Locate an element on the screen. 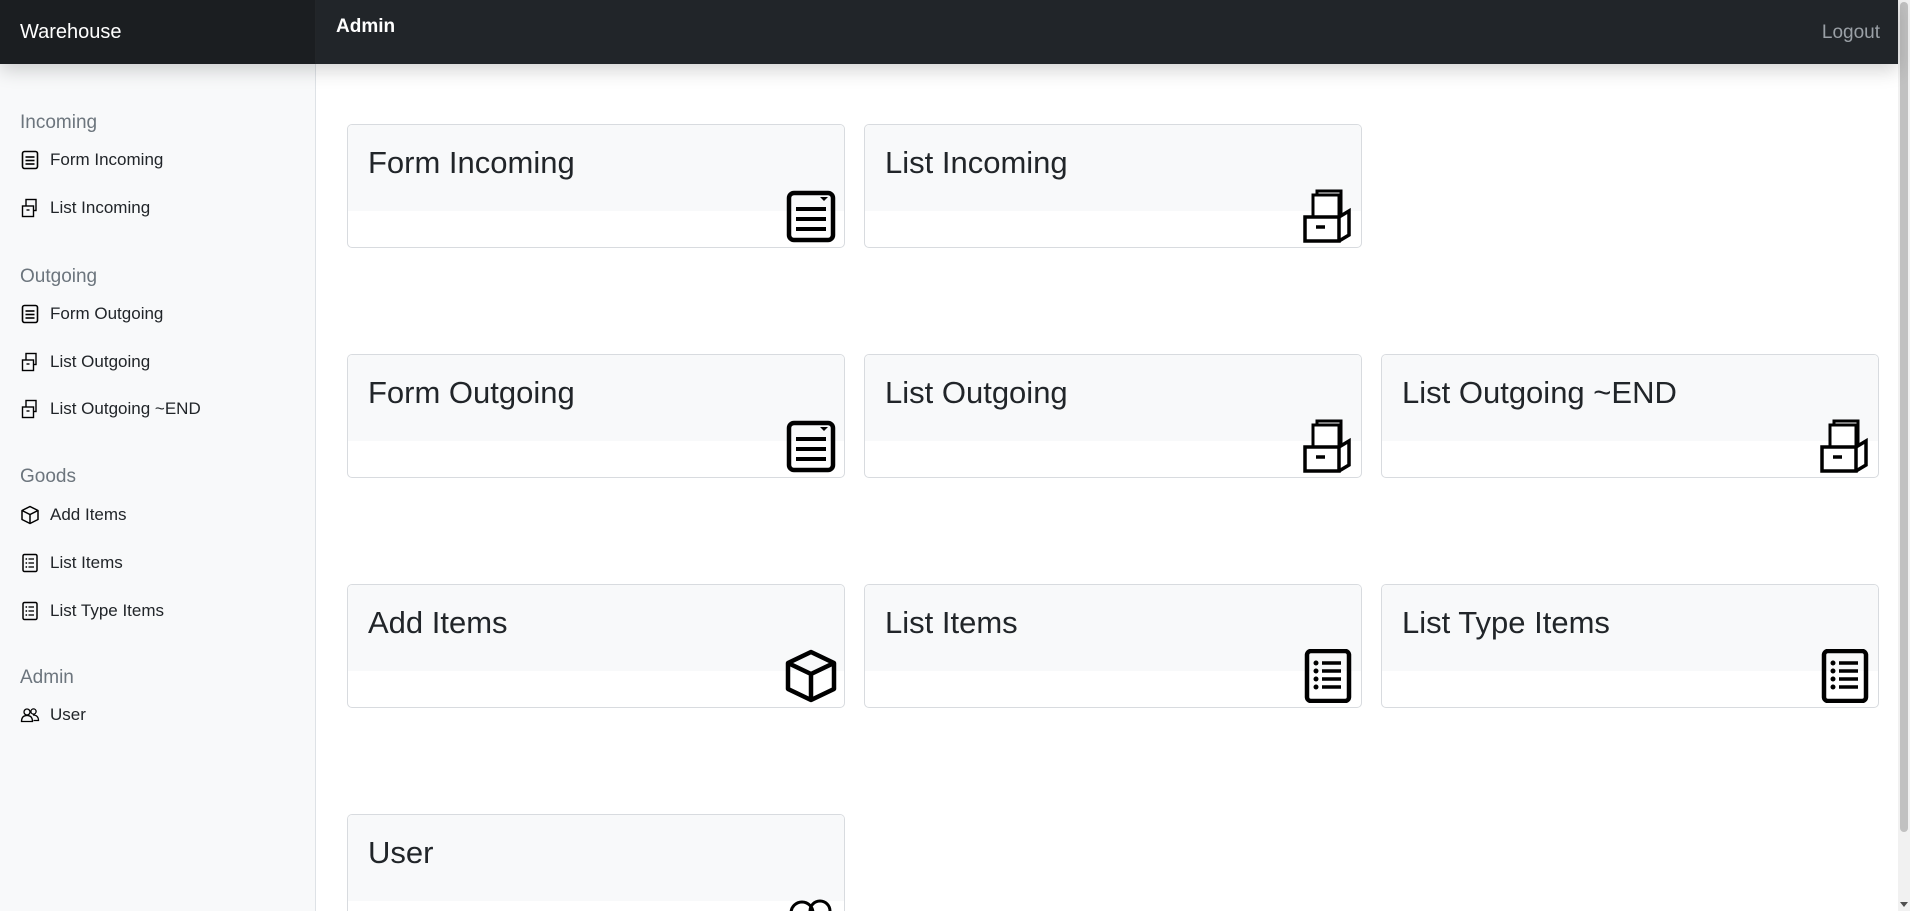 This screenshot has width=1910, height=911. sidebar-item-list-type-items: List Type Items is located at coordinates (92, 611).